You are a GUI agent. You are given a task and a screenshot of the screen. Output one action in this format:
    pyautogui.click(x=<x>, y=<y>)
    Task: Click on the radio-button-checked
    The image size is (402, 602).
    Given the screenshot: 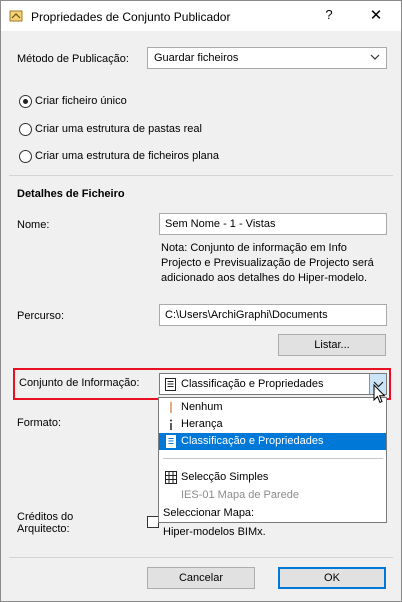 What is the action you would take?
    pyautogui.click(x=25, y=101)
    